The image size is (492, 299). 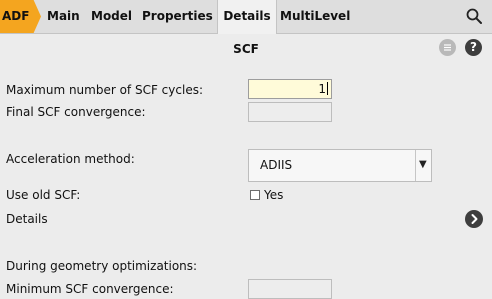 What do you see at coordinates (276, 165) in the screenshot?
I see `acceleration-method-value: ADIIS` at bounding box center [276, 165].